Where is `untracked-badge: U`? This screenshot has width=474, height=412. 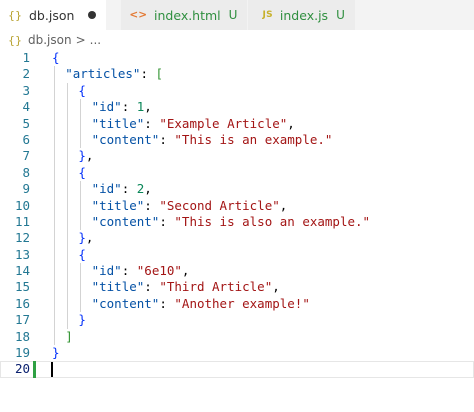 untracked-badge: U is located at coordinates (340, 15).